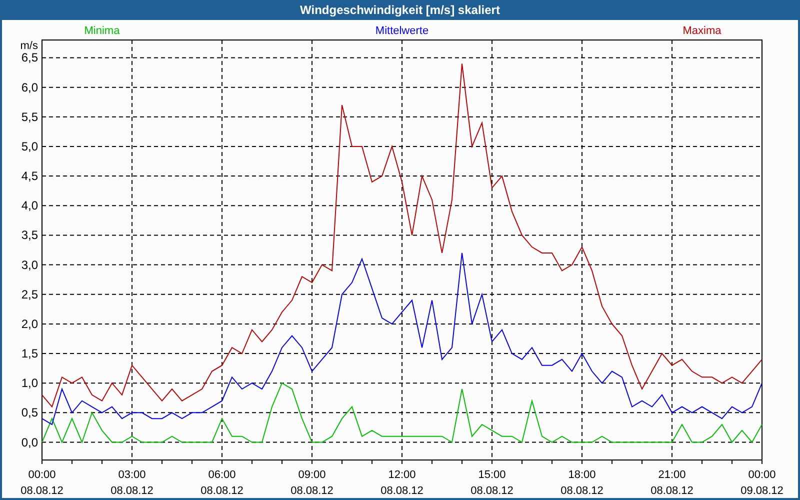  I want to click on x-tick-label: 18:00 08.08.12, so click(582, 483).